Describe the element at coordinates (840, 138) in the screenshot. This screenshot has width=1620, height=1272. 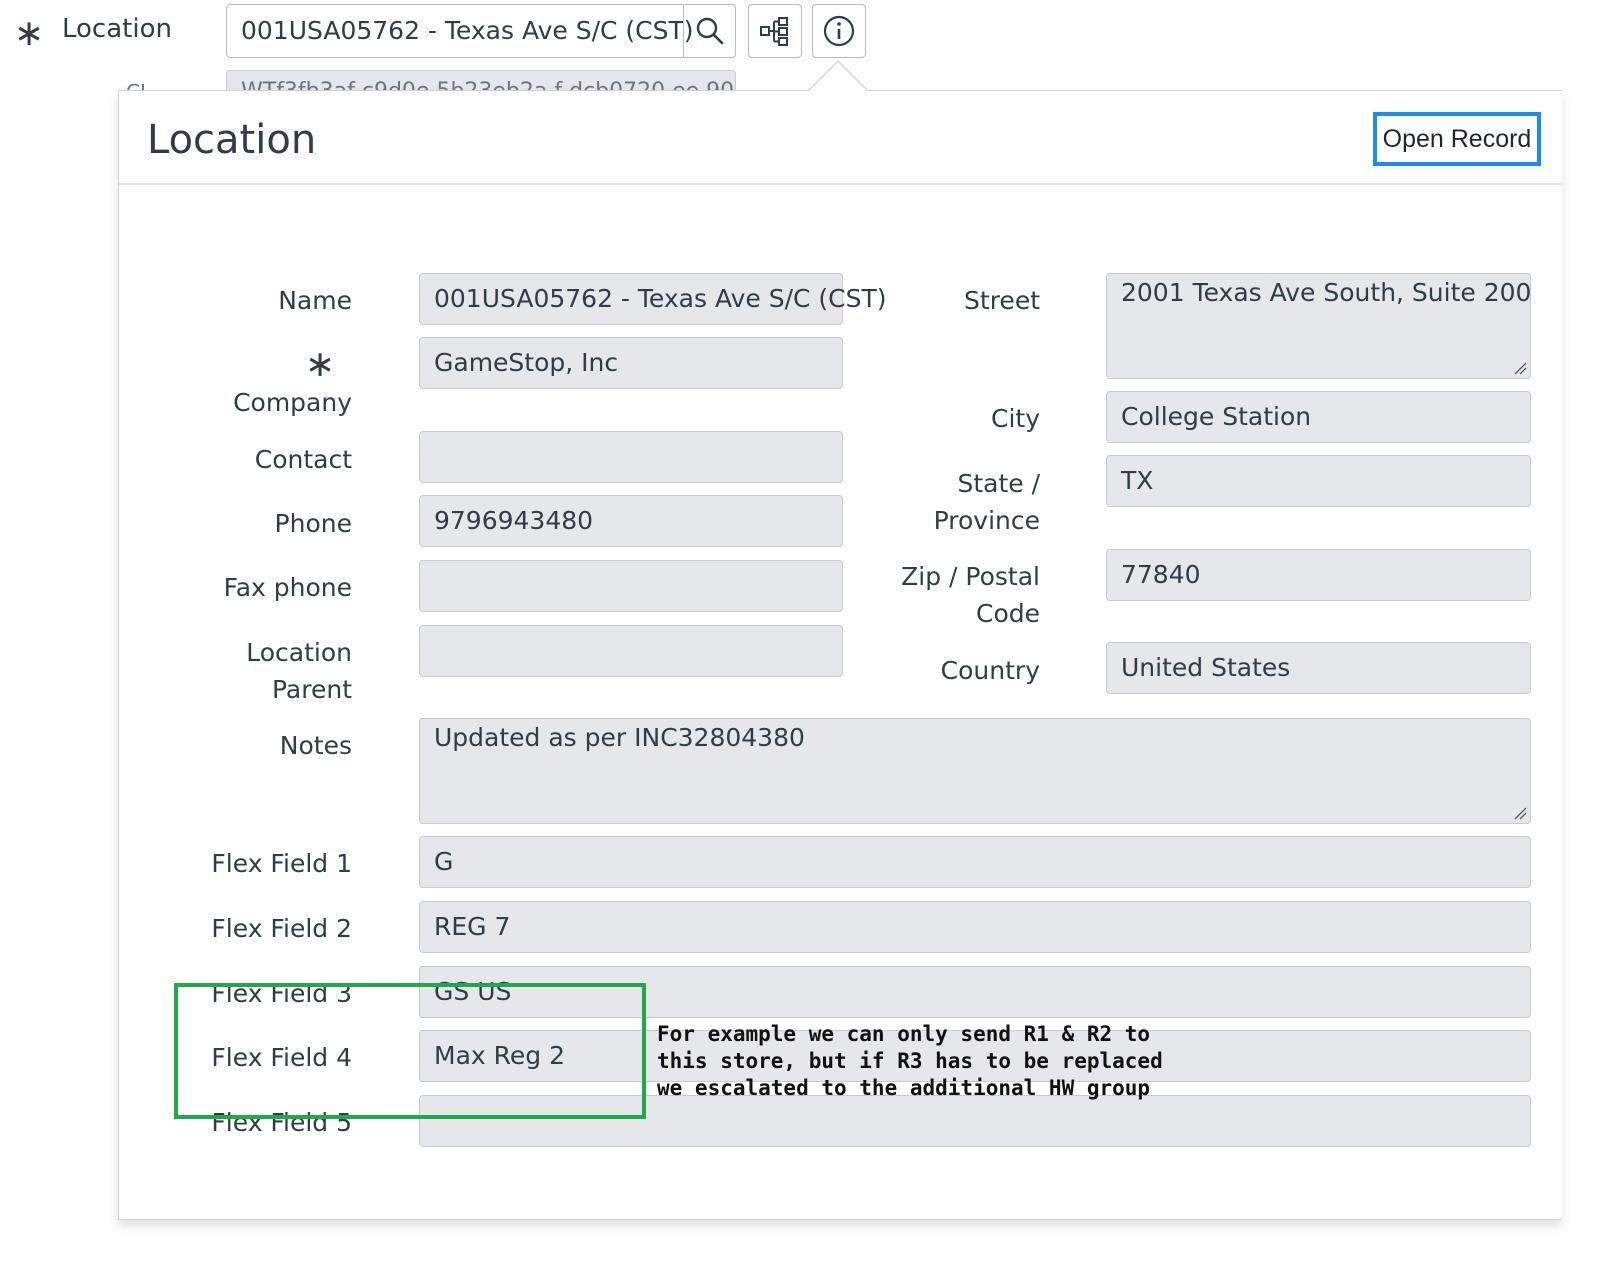
I see `popover-header: Location Open Record` at that location.